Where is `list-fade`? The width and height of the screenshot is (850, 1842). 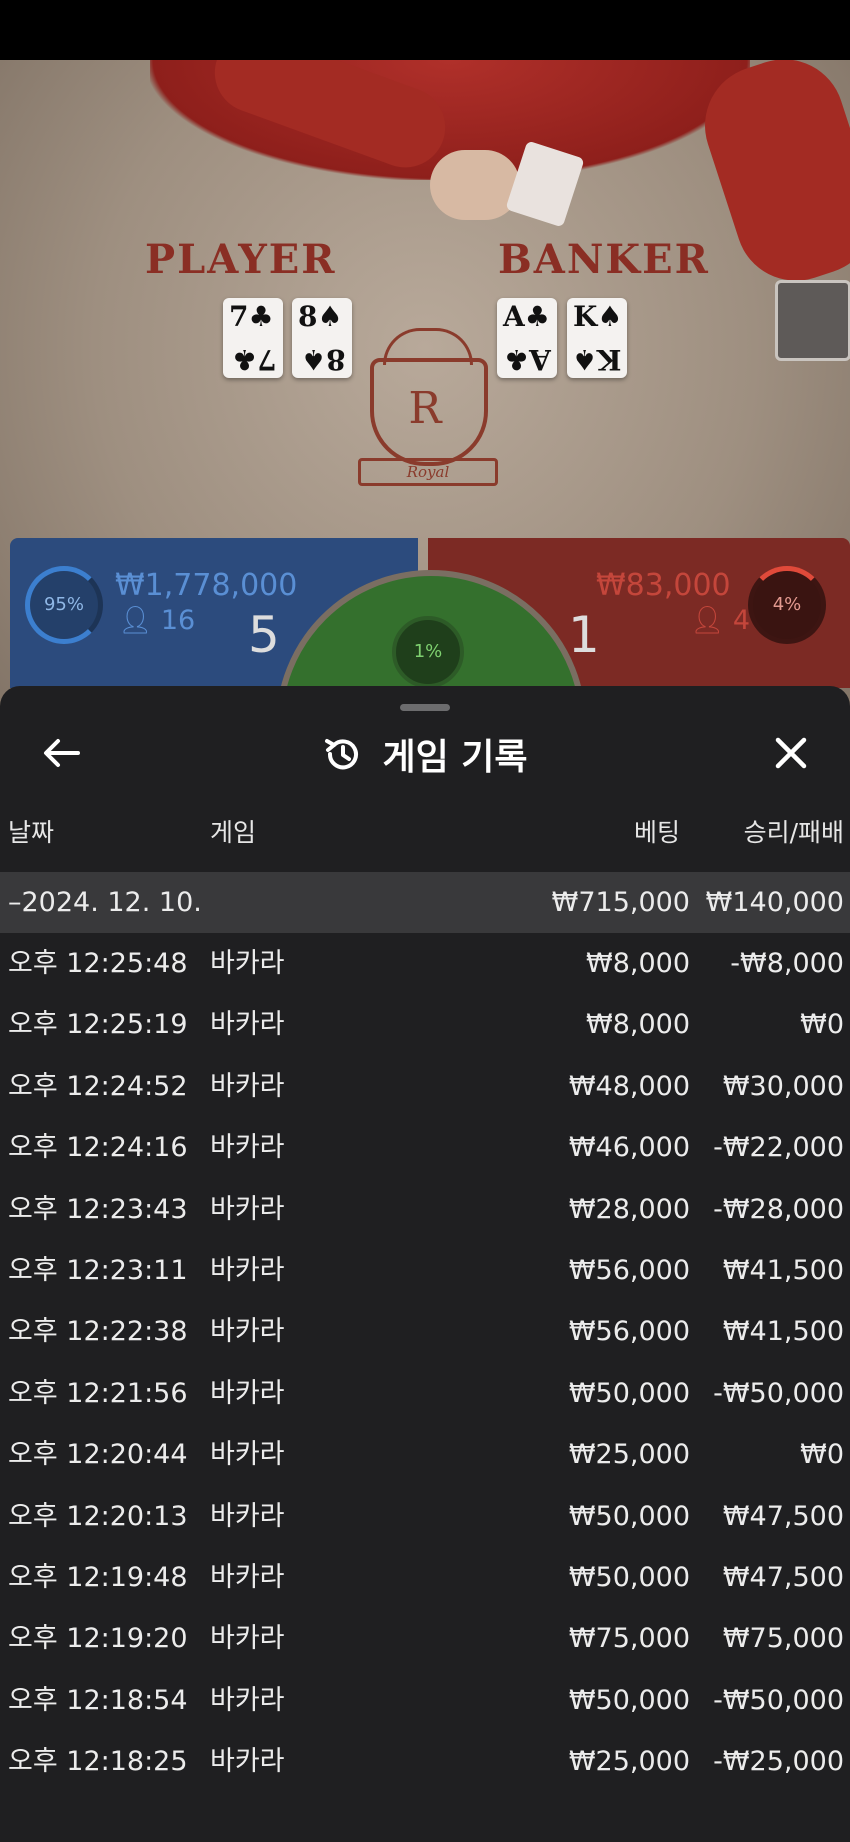
list-fade is located at coordinates (425, 1809).